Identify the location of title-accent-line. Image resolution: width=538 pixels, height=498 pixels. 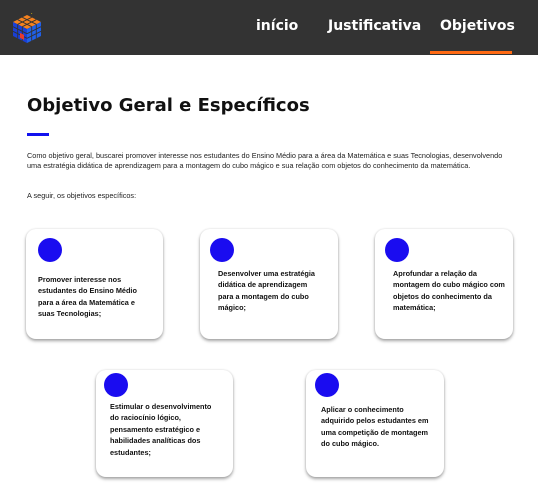
(38, 134).